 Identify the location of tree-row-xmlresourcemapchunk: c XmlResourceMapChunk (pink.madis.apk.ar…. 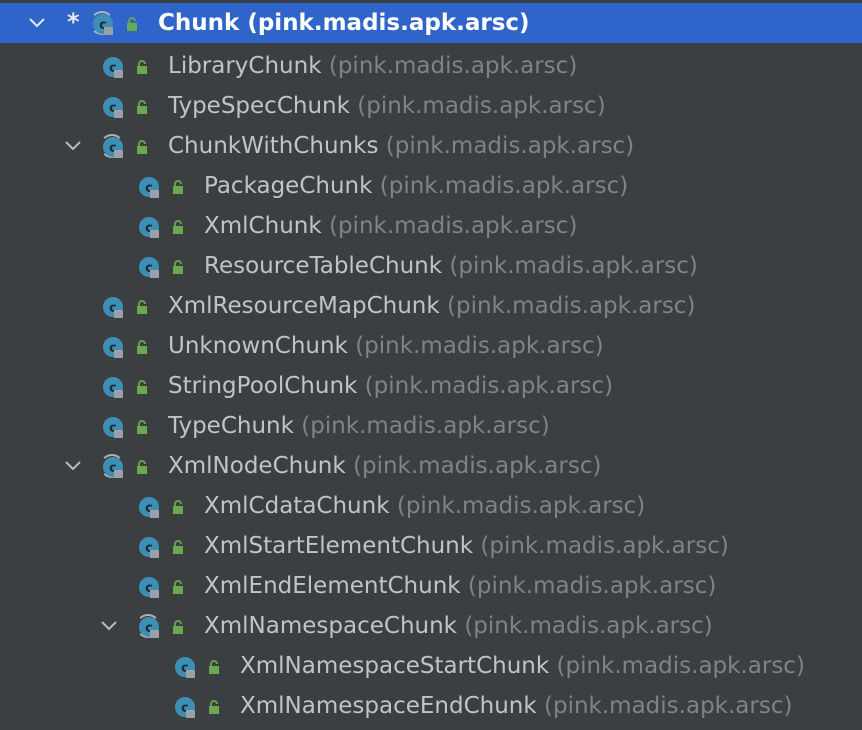
(431, 306).